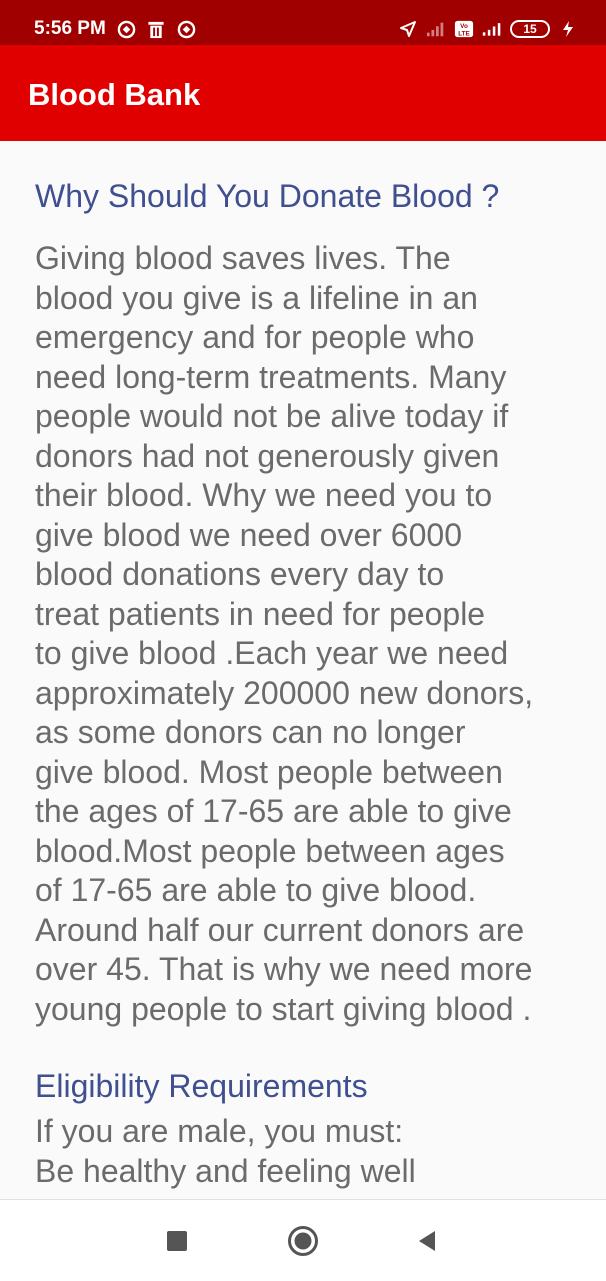 This screenshot has height=1281, width=606. I want to click on charging-icon, so click(568, 29).